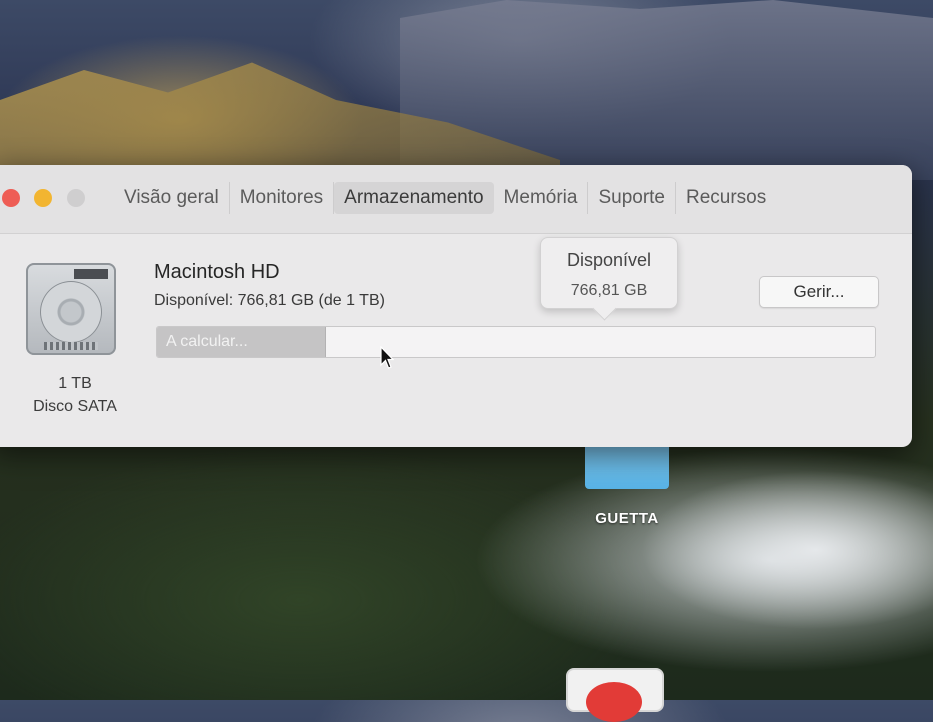 This screenshot has width=933, height=722. What do you see at coordinates (786, 550) in the screenshot?
I see `wallpaper-cloud` at bounding box center [786, 550].